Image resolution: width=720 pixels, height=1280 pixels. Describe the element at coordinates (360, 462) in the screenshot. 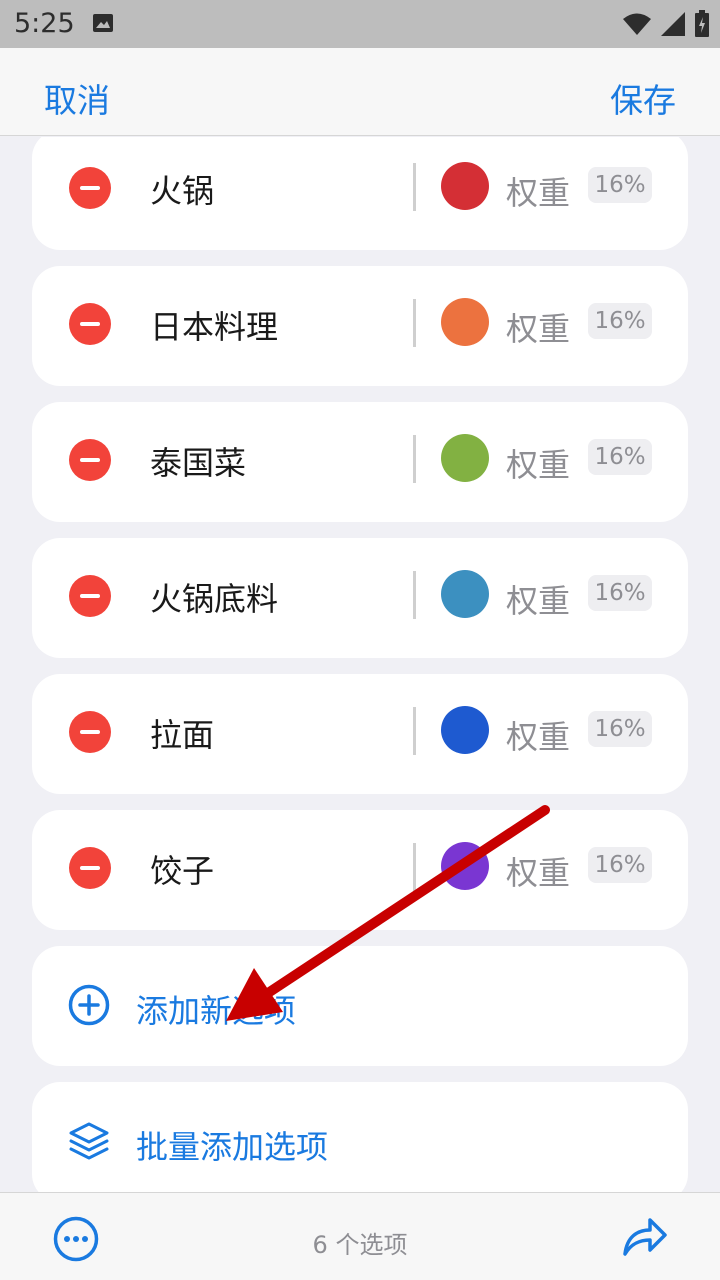

I see `option-card: 泰国菜 权重 16%` at that location.